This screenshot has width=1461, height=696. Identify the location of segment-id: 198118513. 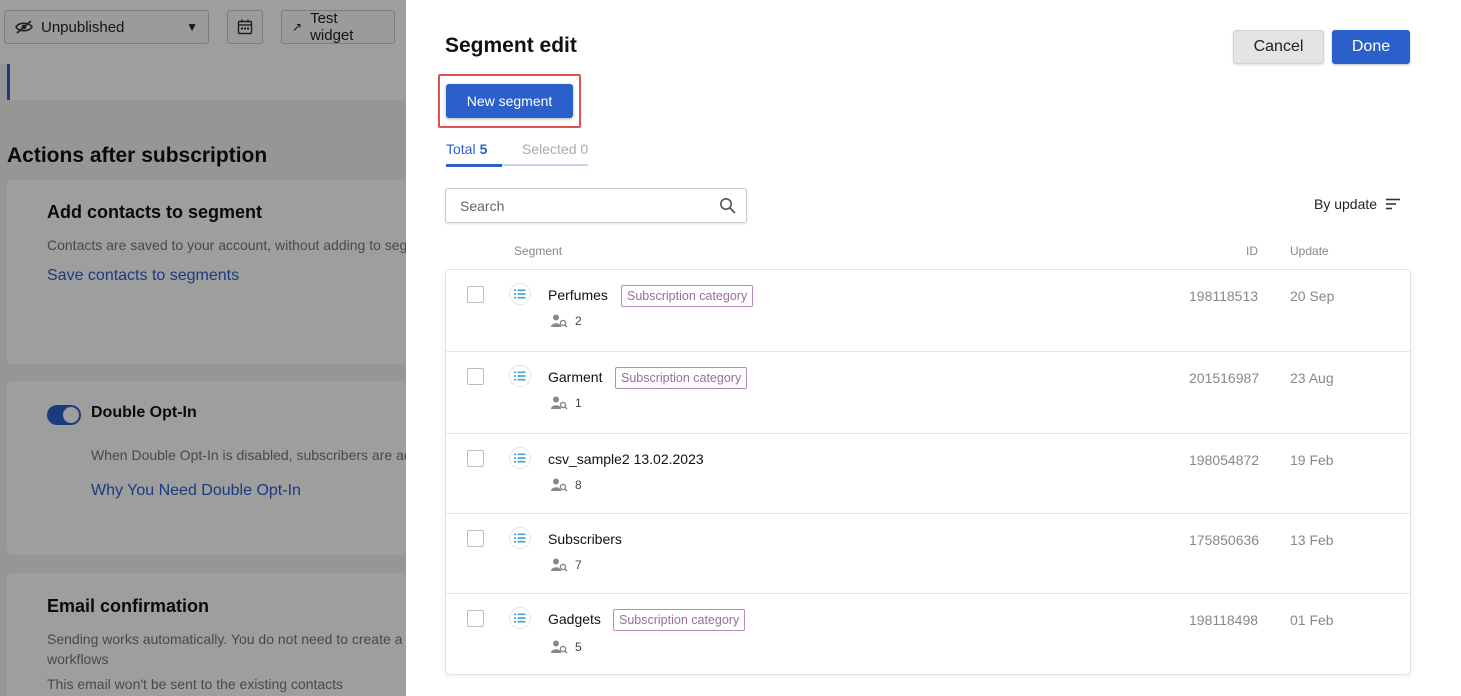
(1224, 296).